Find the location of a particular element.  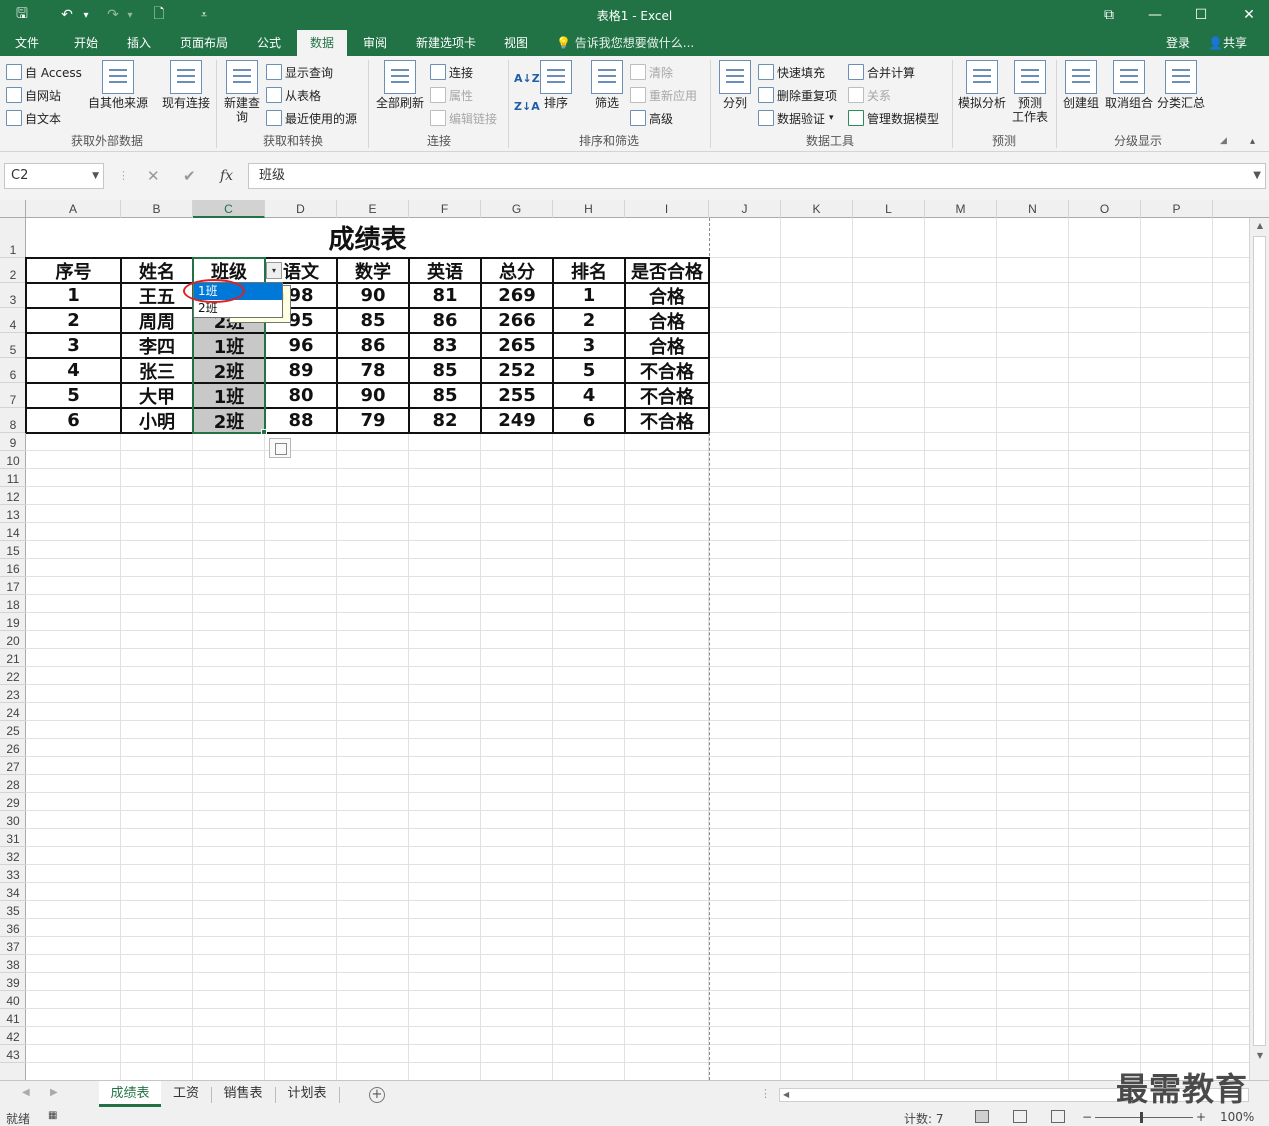

data-validation-button: 数据验证 ▾ is located at coordinates (796, 118).